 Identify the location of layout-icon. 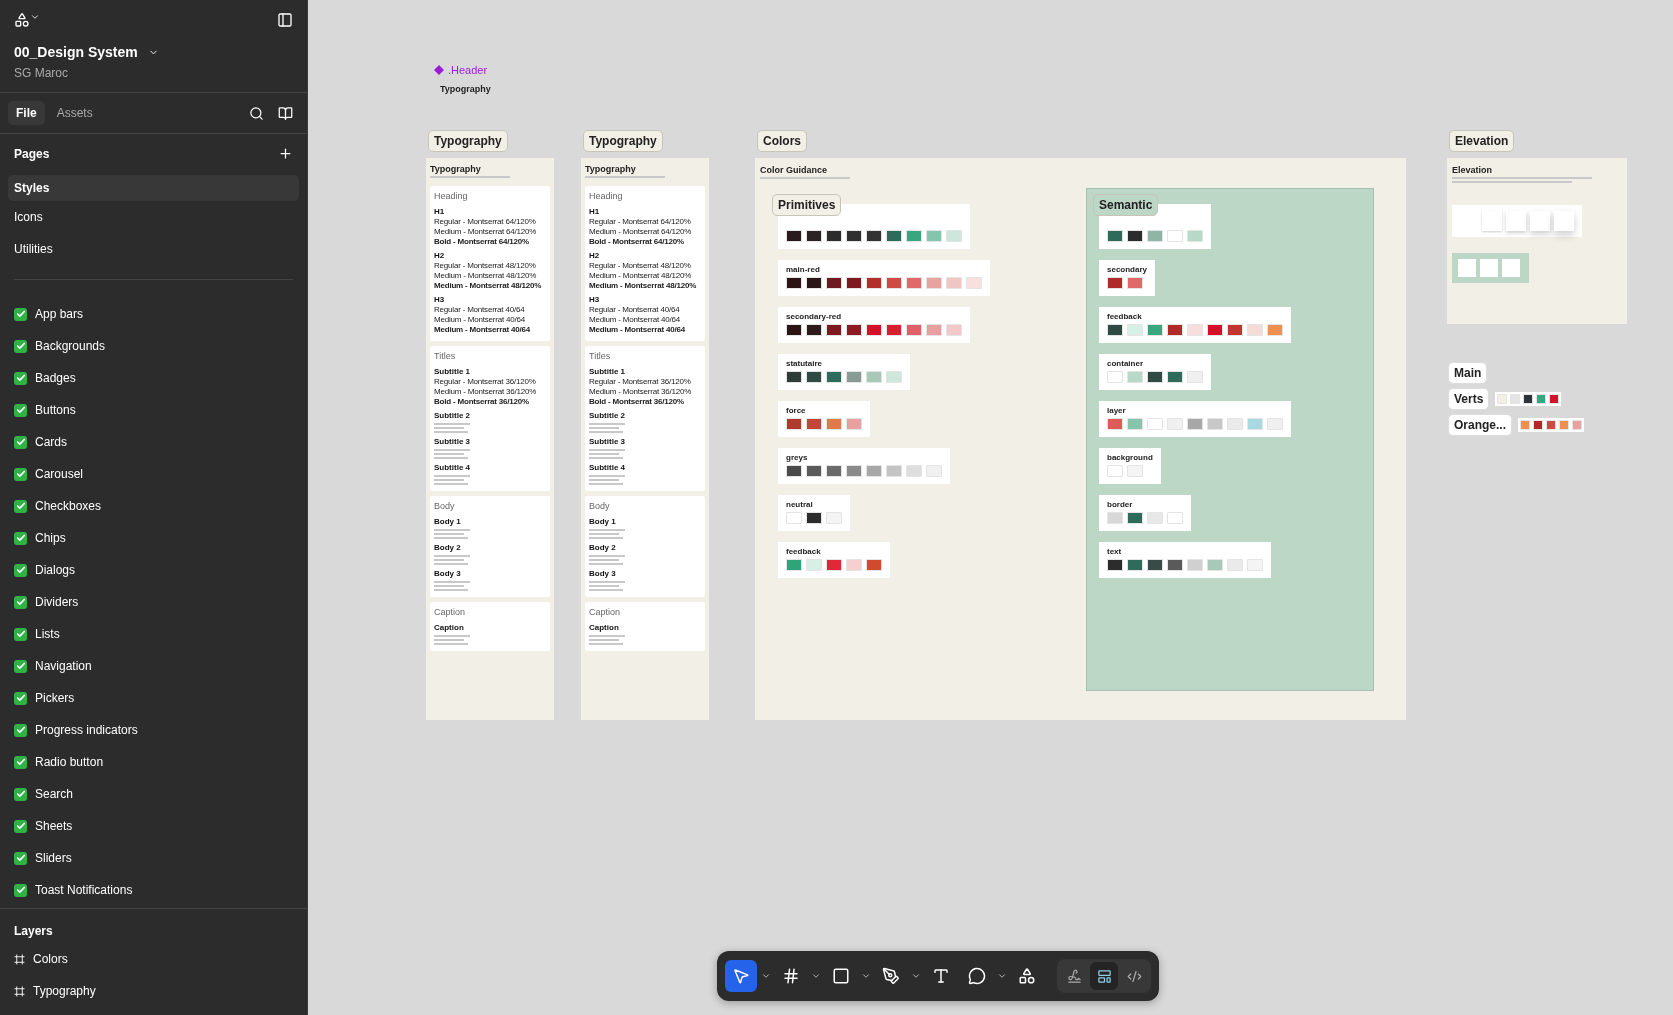
(1104, 976).